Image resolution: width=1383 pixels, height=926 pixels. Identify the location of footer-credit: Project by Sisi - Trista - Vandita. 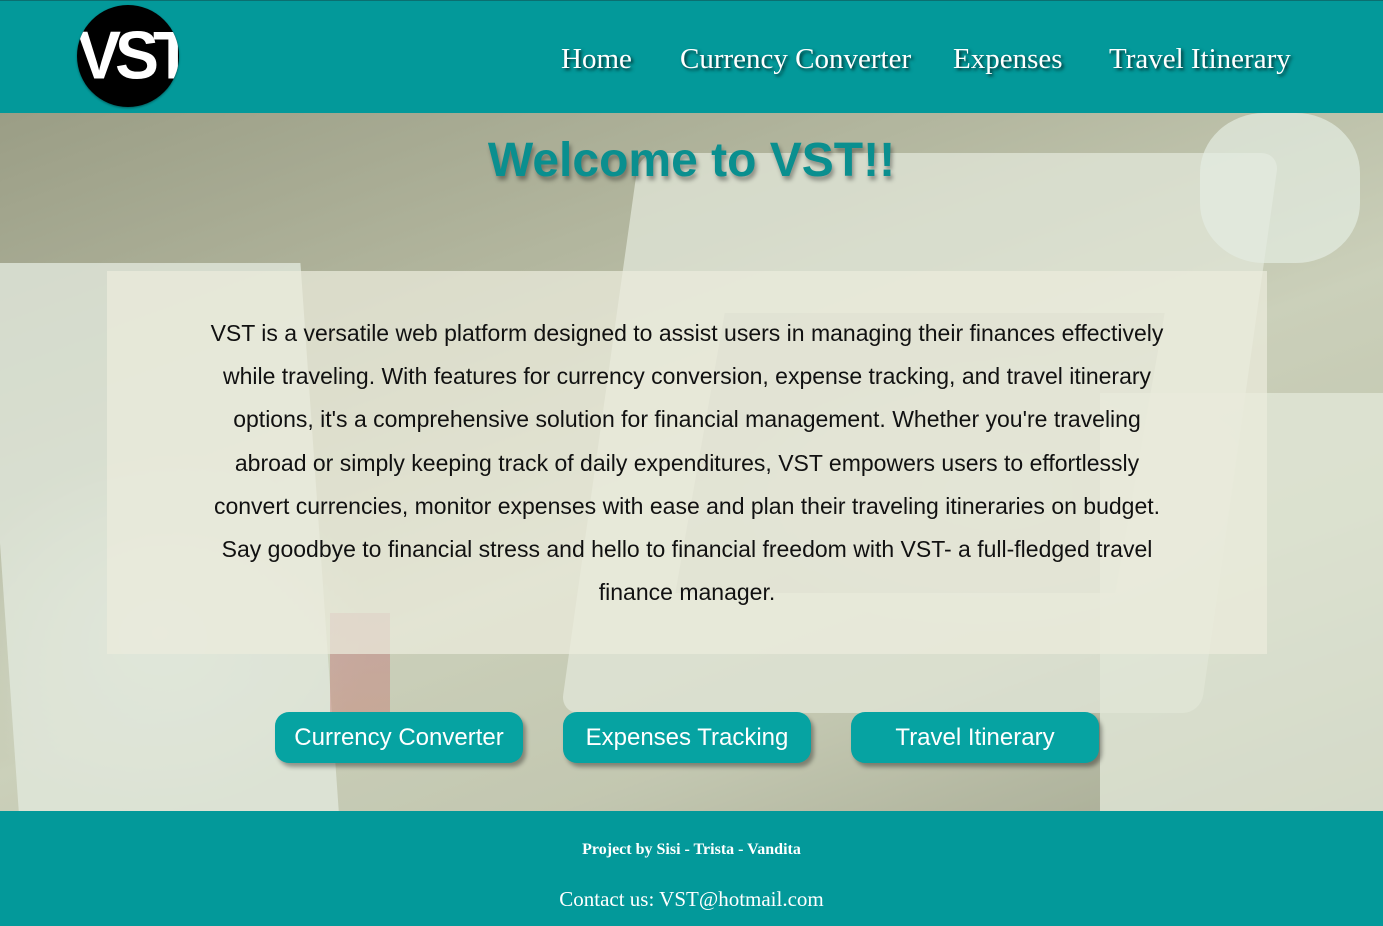
(691, 849).